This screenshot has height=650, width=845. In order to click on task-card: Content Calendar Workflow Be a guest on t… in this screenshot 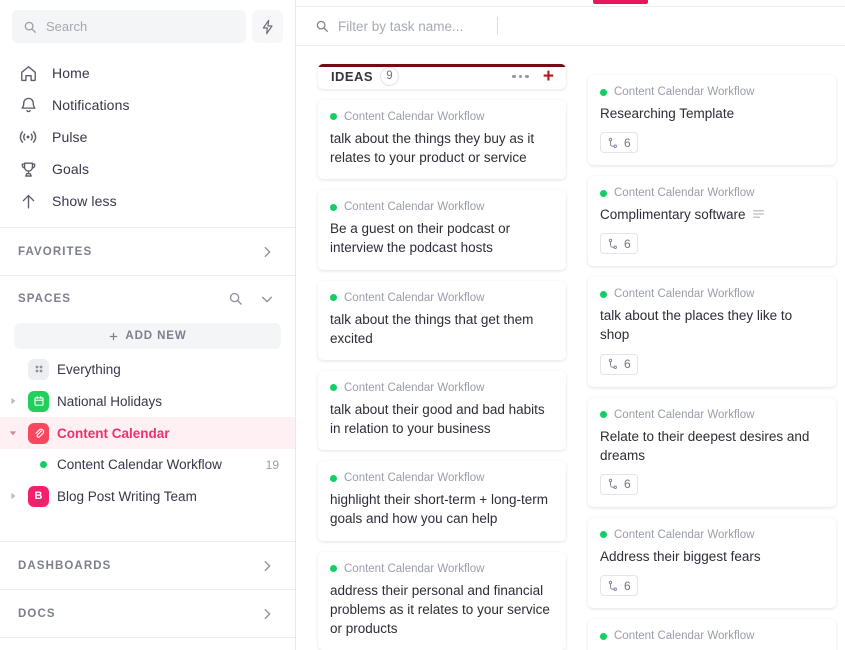, I will do `click(442, 230)`.